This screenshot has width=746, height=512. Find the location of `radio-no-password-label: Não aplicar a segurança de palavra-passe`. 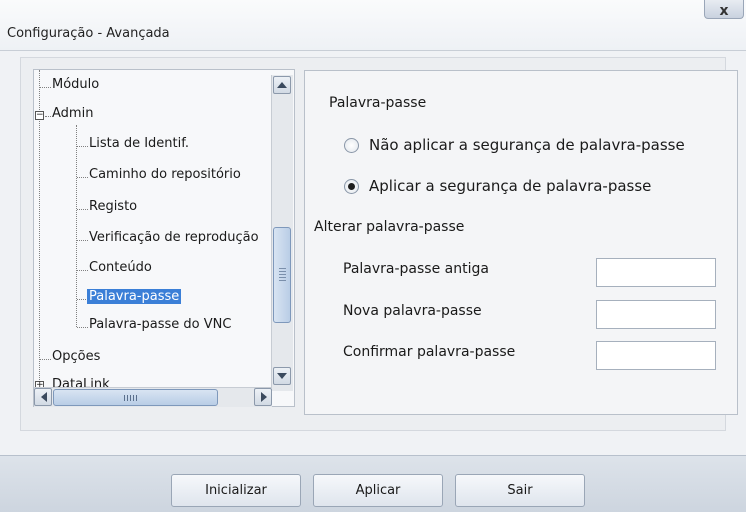

radio-no-password-label: Não aplicar a segurança de palavra-passe is located at coordinates (527, 145).